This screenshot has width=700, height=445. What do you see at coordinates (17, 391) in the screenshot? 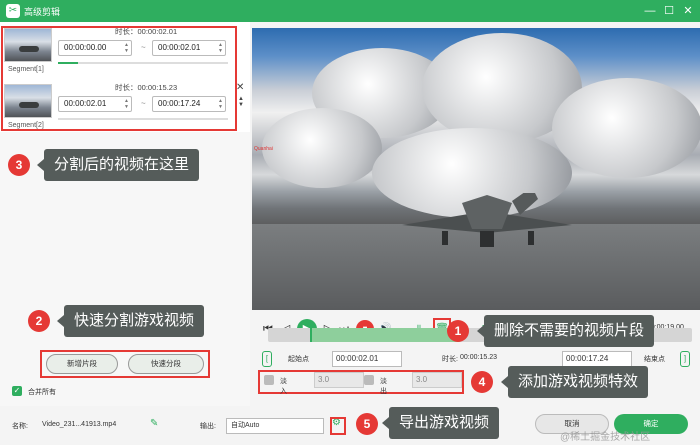
I see `merge-all-checkbox: ✓` at bounding box center [17, 391].